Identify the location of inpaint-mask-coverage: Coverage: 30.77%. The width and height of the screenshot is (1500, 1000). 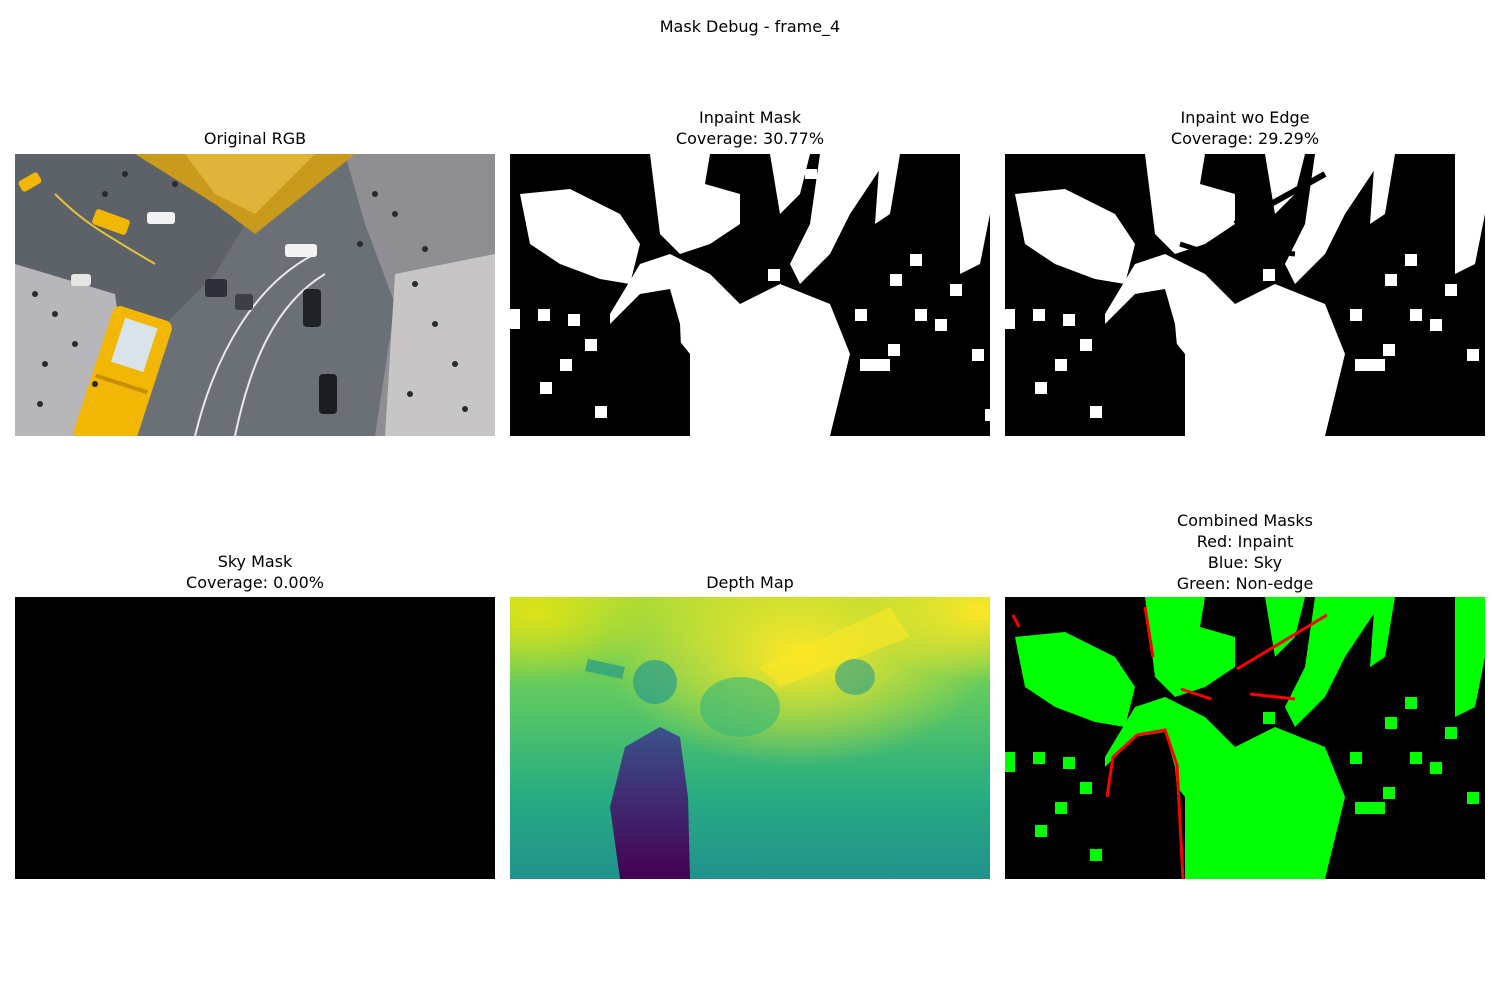
(750, 138).